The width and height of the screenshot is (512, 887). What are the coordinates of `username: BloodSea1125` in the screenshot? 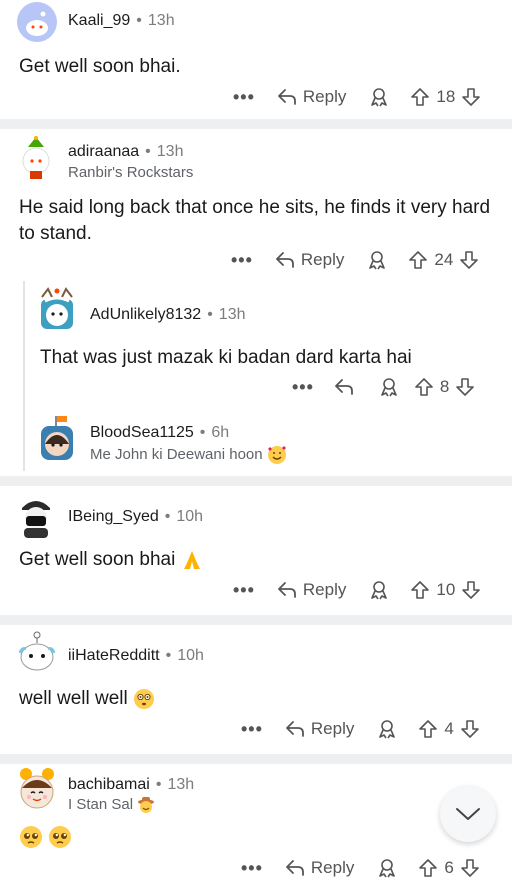 It's located at (142, 432).